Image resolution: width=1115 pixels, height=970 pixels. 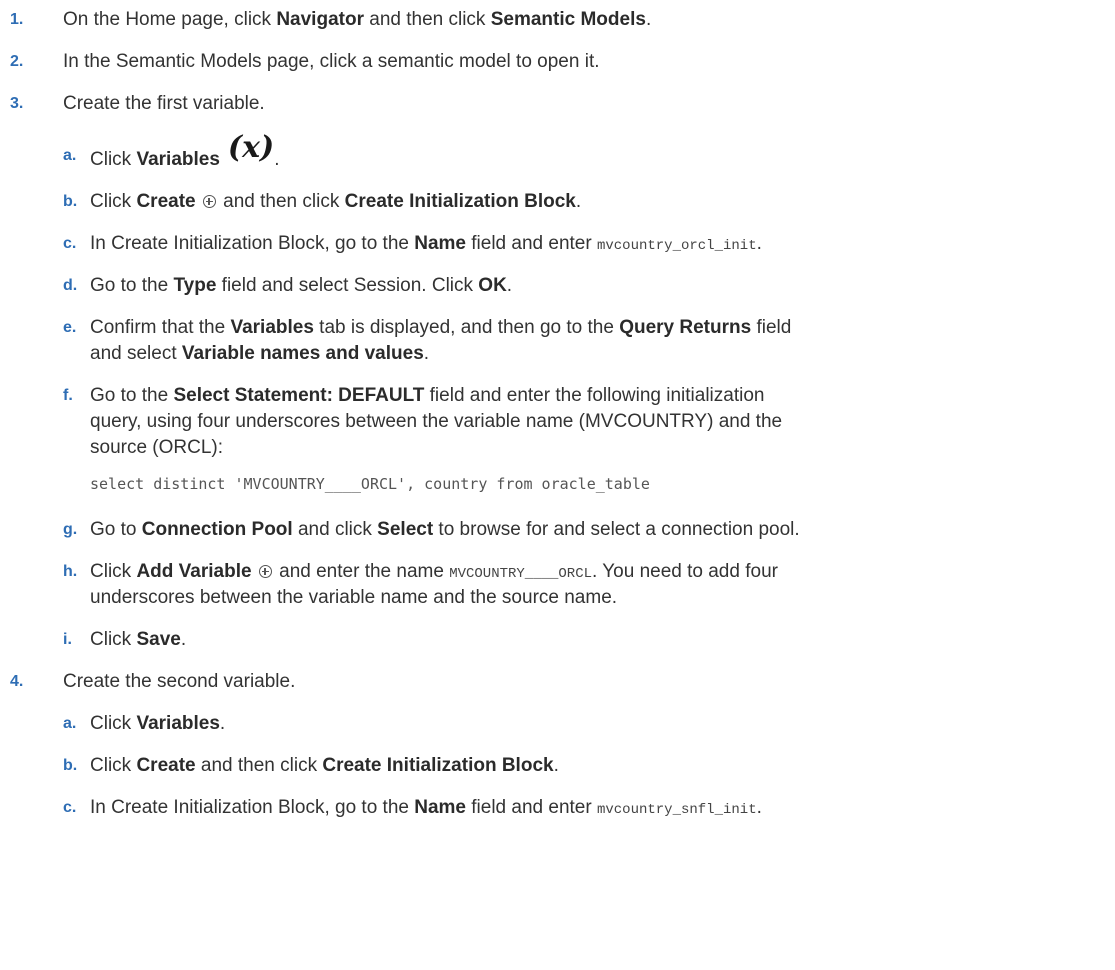 What do you see at coordinates (676, 810) in the screenshot?
I see `code-snippet: mvcountry_snfl_init` at bounding box center [676, 810].